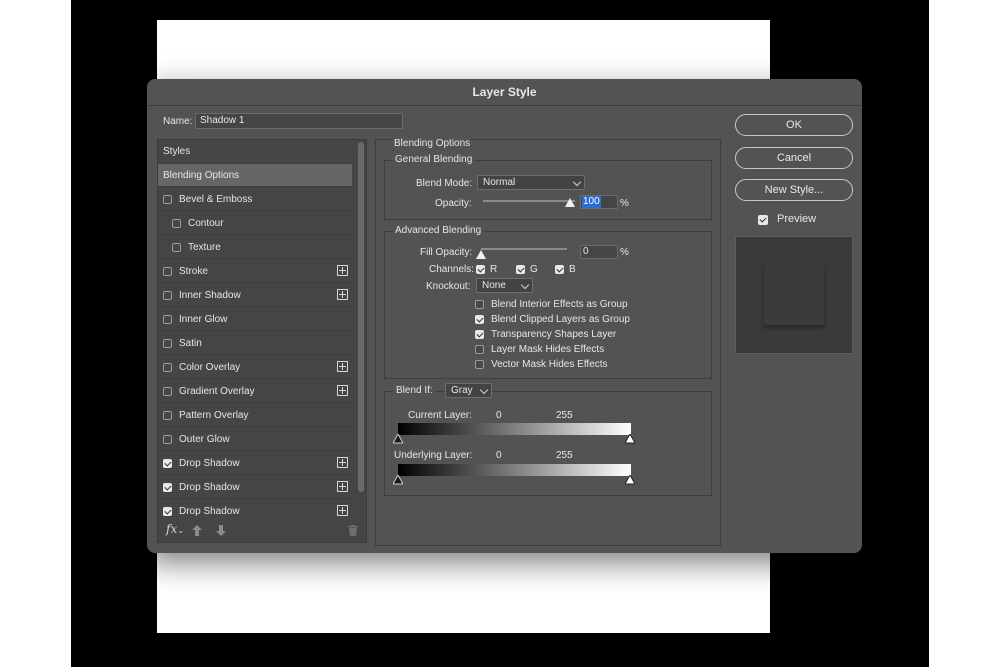  Describe the element at coordinates (398, 439) in the screenshot. I see `current-layer-black-slider` at that location.